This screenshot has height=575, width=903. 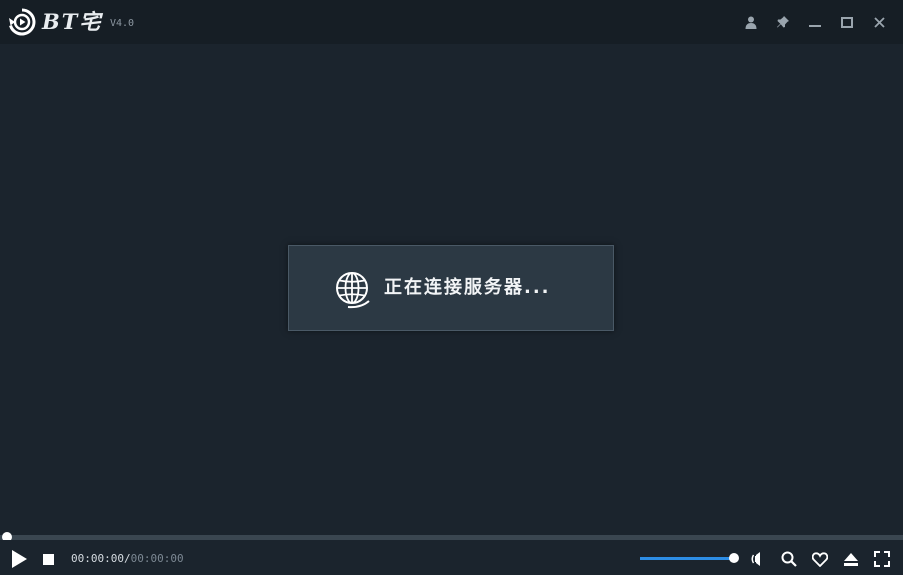 I want to click on volume-button, so click(x=759, y=559).